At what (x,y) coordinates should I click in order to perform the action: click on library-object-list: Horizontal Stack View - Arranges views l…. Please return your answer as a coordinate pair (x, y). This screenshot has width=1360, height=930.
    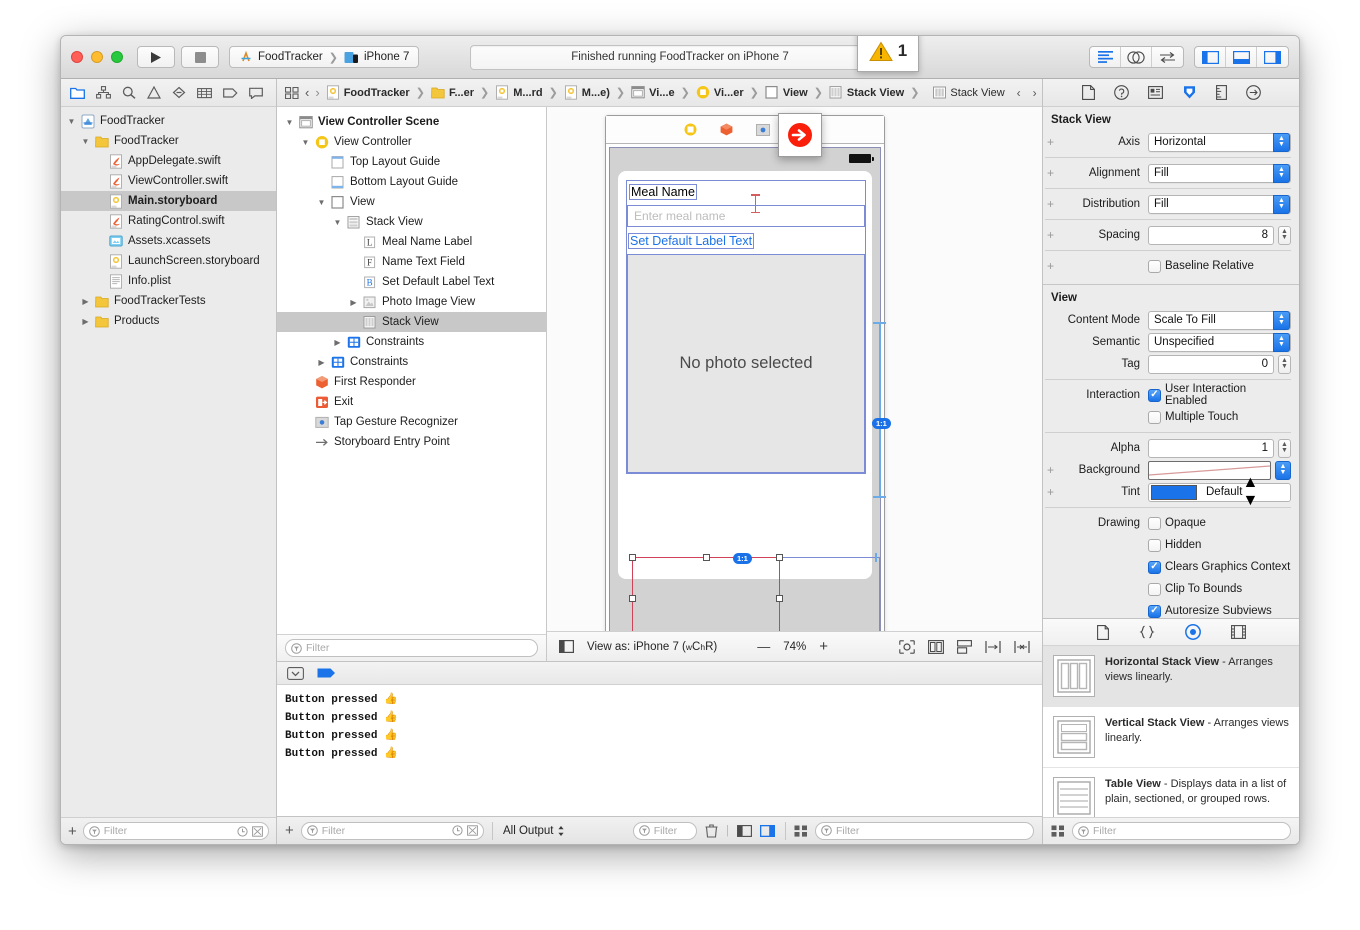
    Looking at the image, I should click on (1171, 731).